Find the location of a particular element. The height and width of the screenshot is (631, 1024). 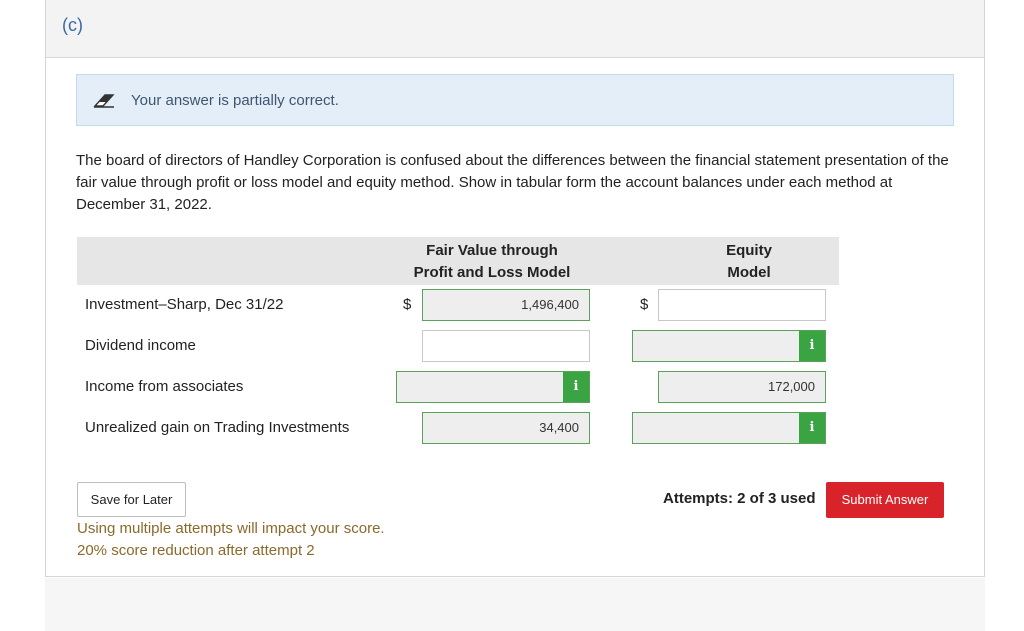

equity-dividend-field: i is located at coordinates (729, 346).